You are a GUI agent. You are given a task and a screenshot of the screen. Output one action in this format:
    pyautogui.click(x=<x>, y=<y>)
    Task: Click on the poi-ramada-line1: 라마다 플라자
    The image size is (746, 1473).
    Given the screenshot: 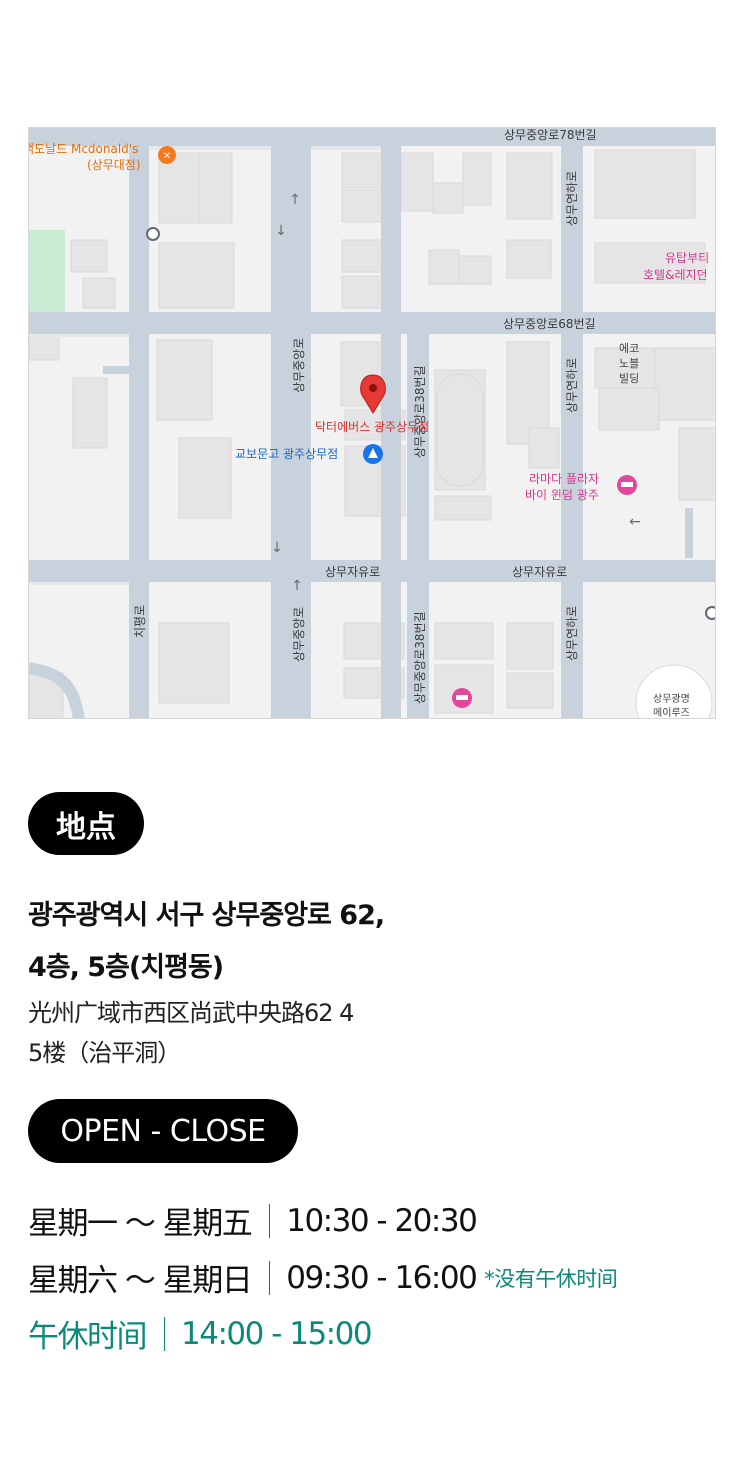 What is the action you would take?
    pyautogui.click(x=564, y=479)
    